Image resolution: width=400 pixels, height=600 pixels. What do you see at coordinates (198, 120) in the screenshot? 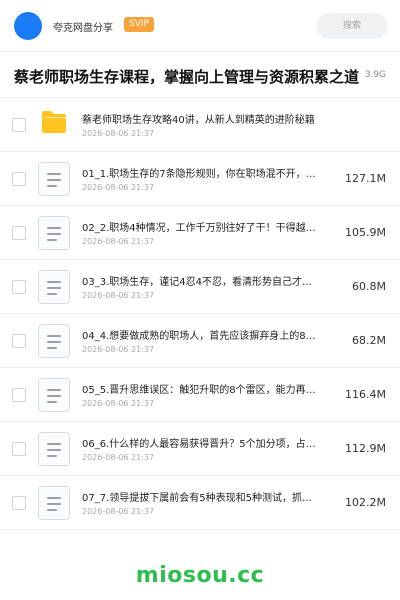
I see `file-name: 蔡老师职场生存攻略40讲，从新人到精英的进阶秘籍` at bounding box center [198, 120].